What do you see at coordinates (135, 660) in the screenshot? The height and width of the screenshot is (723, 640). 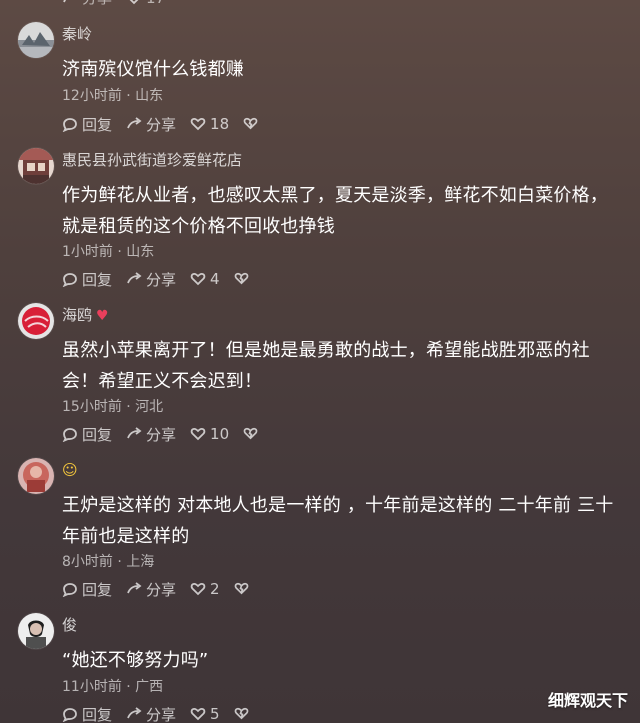 I see `comment-text: “她还不够努力吗”` at bounding box center [135, 660].